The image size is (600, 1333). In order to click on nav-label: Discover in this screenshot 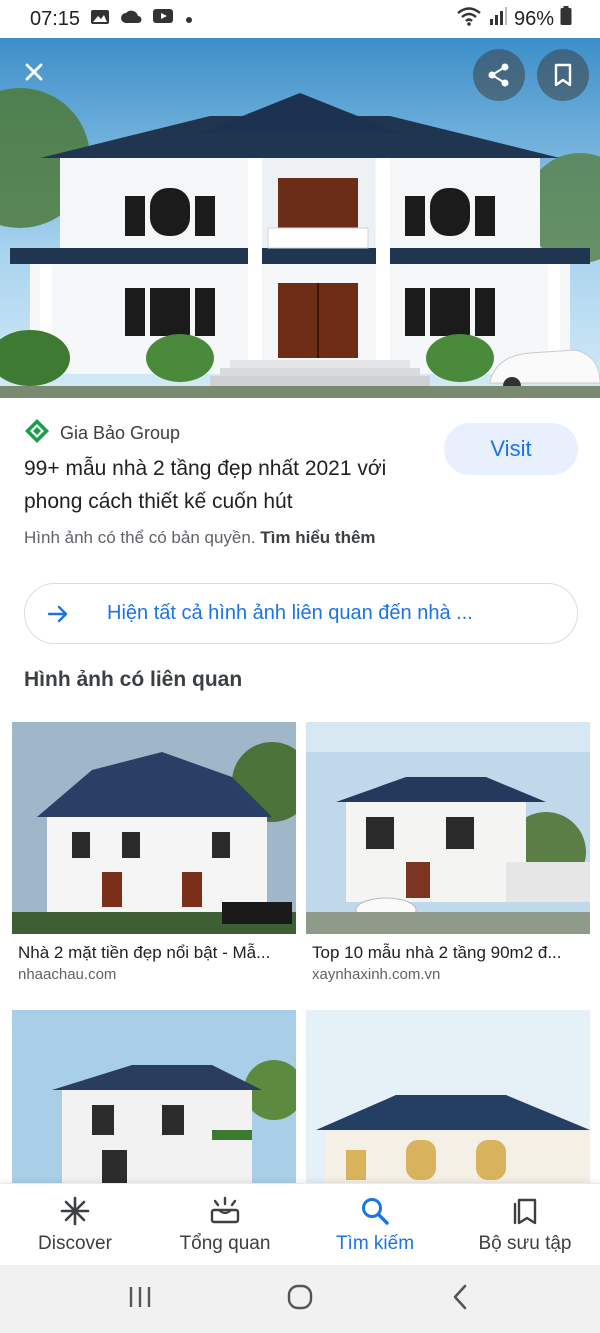, I will do `click(75, 1243)`.